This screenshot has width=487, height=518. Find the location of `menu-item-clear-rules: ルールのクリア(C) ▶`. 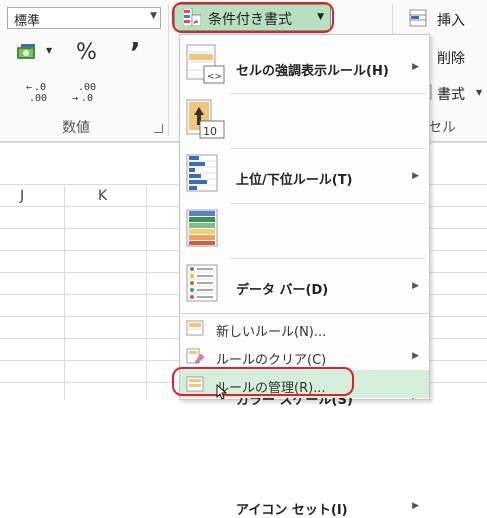

menu-item-clear-rules: ルールのクリア(C) ▶ is located at coordinates (304, 356).